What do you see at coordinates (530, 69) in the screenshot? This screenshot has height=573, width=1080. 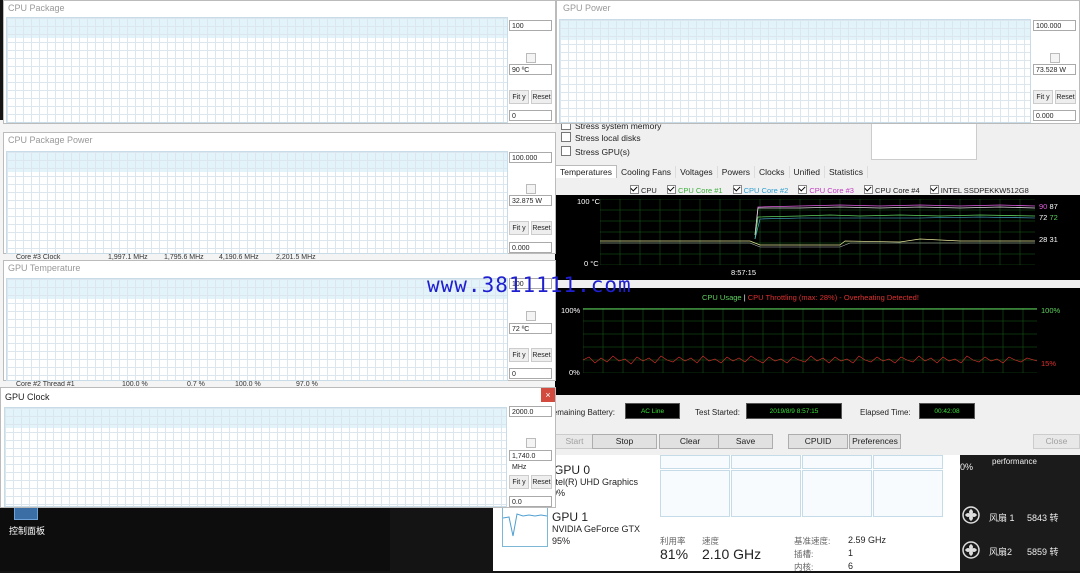 I see `graph-current-field: 90 ºC` at bounding box center [530, 69].